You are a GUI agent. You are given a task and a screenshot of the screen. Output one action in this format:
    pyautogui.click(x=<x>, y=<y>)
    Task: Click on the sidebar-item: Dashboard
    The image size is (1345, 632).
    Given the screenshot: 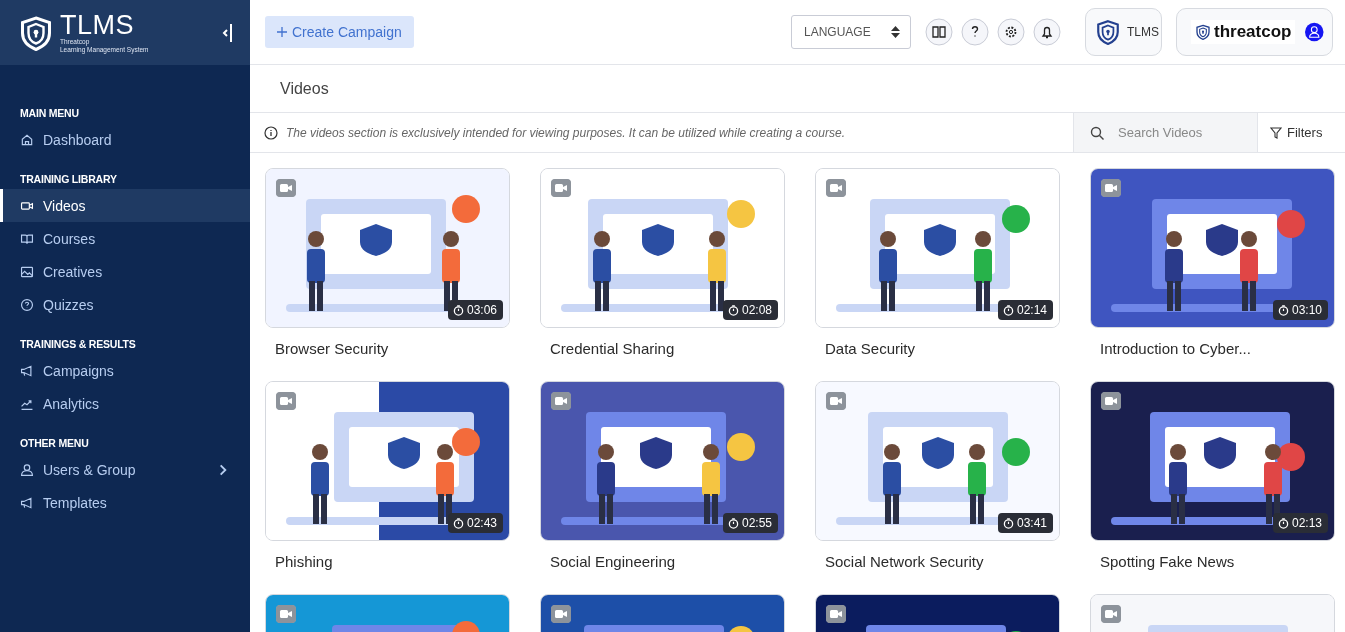 What is the action you would take?
    pyautogui.click(x=125, y=139)
    